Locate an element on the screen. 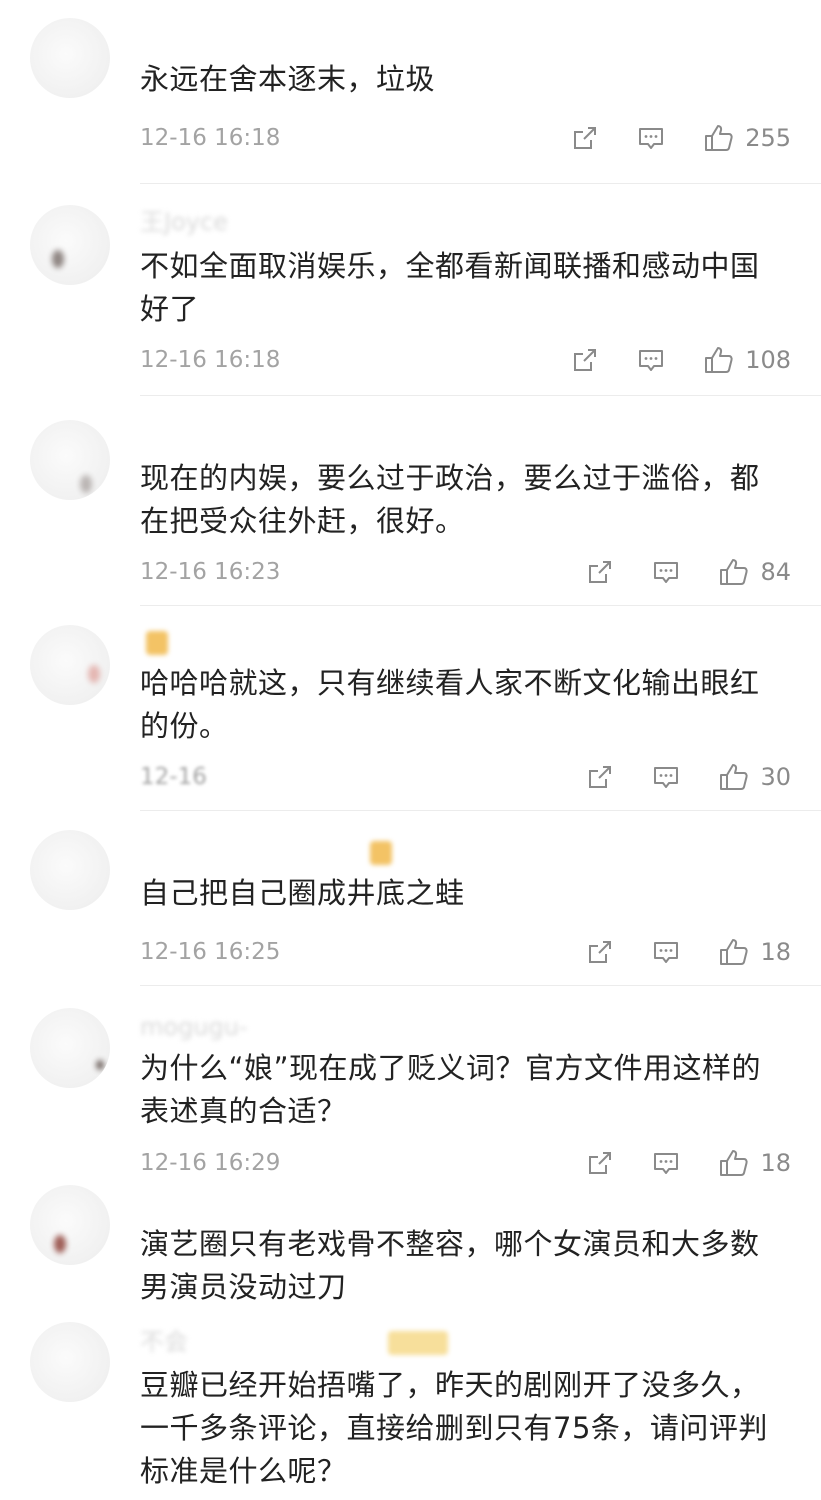 This screenshot has height=1500, width=821. comment-meta: 12-16 16:25 18 is located at coordinates (465, 952).